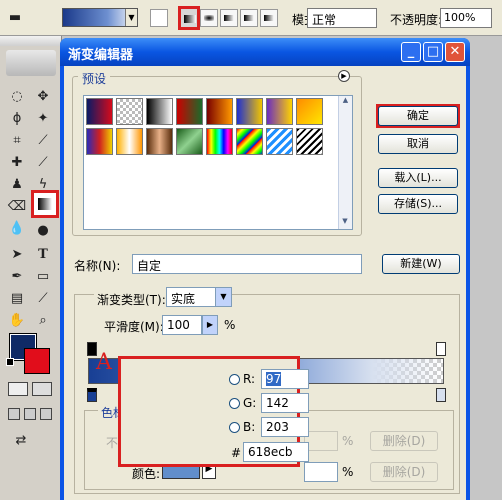  Describe the element at coordinates (21, 441) in the screenshot. I see `jump-to-imageready-icon: ⇄` at that location.